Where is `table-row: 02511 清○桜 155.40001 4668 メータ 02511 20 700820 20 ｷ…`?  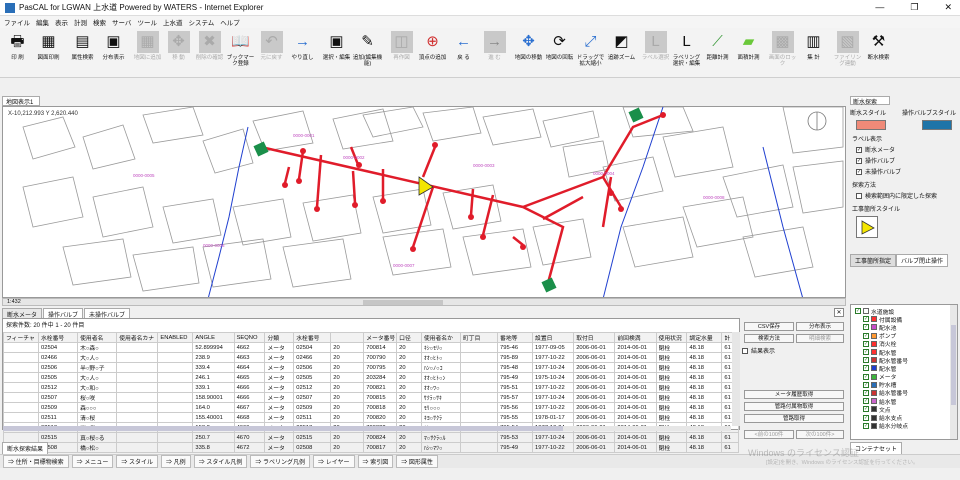 table-row: 02511 清○桜 155.40001 4668 メータ 02511 20 700820 20 ｷ… is located at coordinates (371, 417).